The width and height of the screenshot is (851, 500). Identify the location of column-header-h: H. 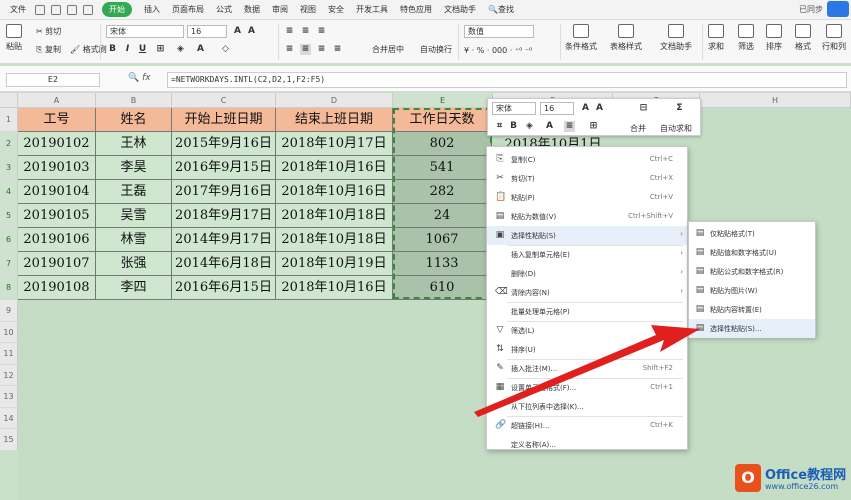
(775, 100).